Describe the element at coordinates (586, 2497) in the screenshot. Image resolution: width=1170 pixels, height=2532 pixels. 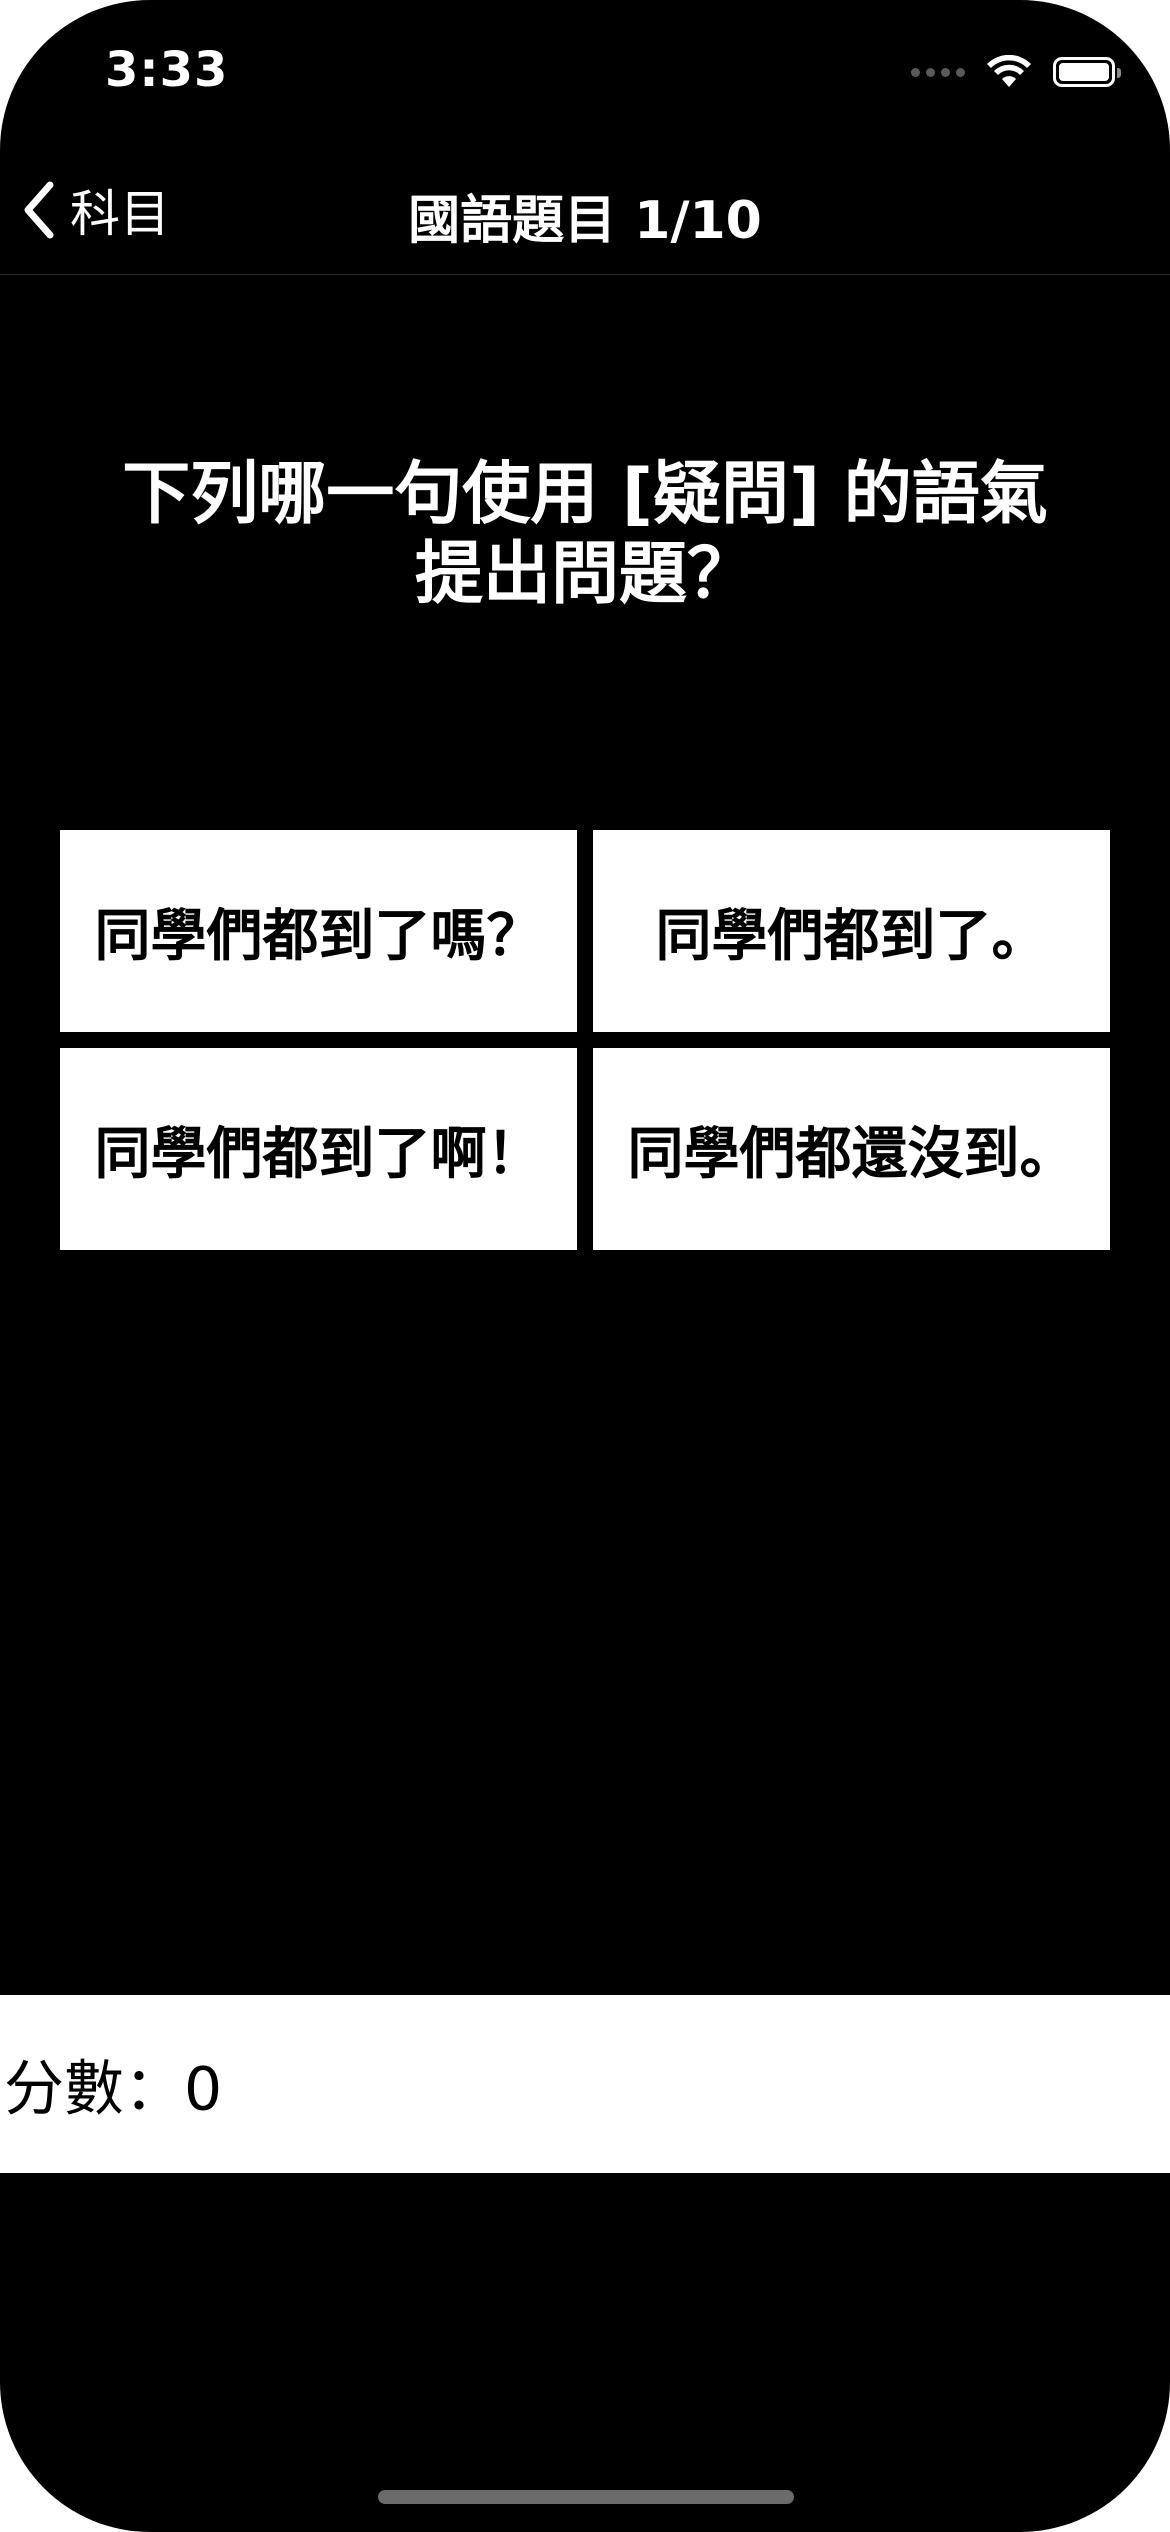
I see `home-indicator` at that location.